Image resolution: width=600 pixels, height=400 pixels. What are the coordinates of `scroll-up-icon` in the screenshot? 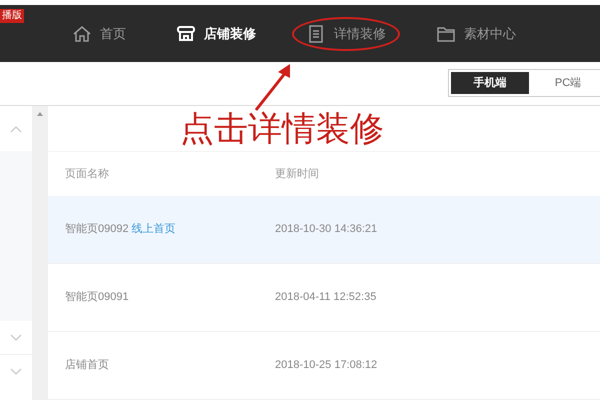 It's located at (40, 114).